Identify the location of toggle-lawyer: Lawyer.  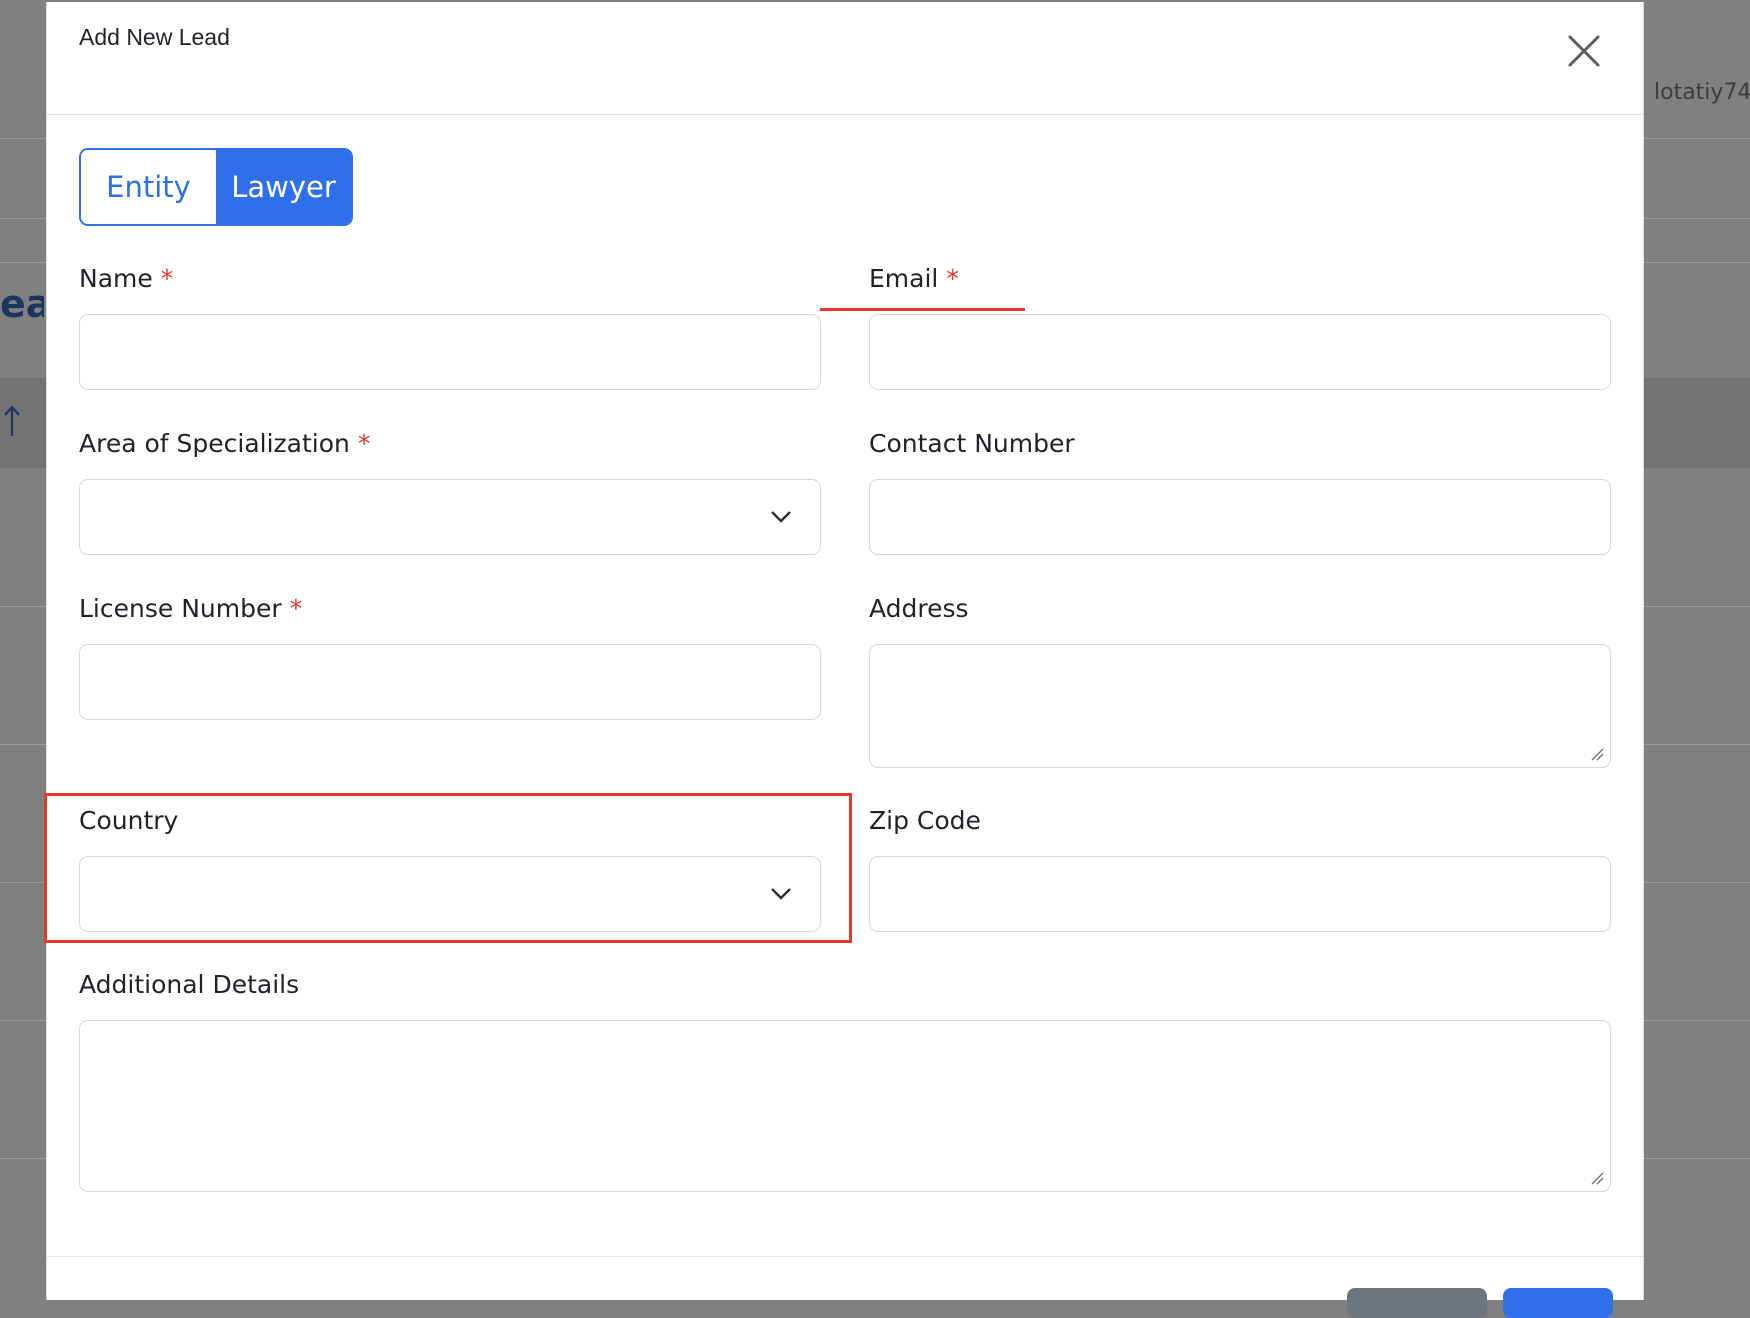
(283, 187).